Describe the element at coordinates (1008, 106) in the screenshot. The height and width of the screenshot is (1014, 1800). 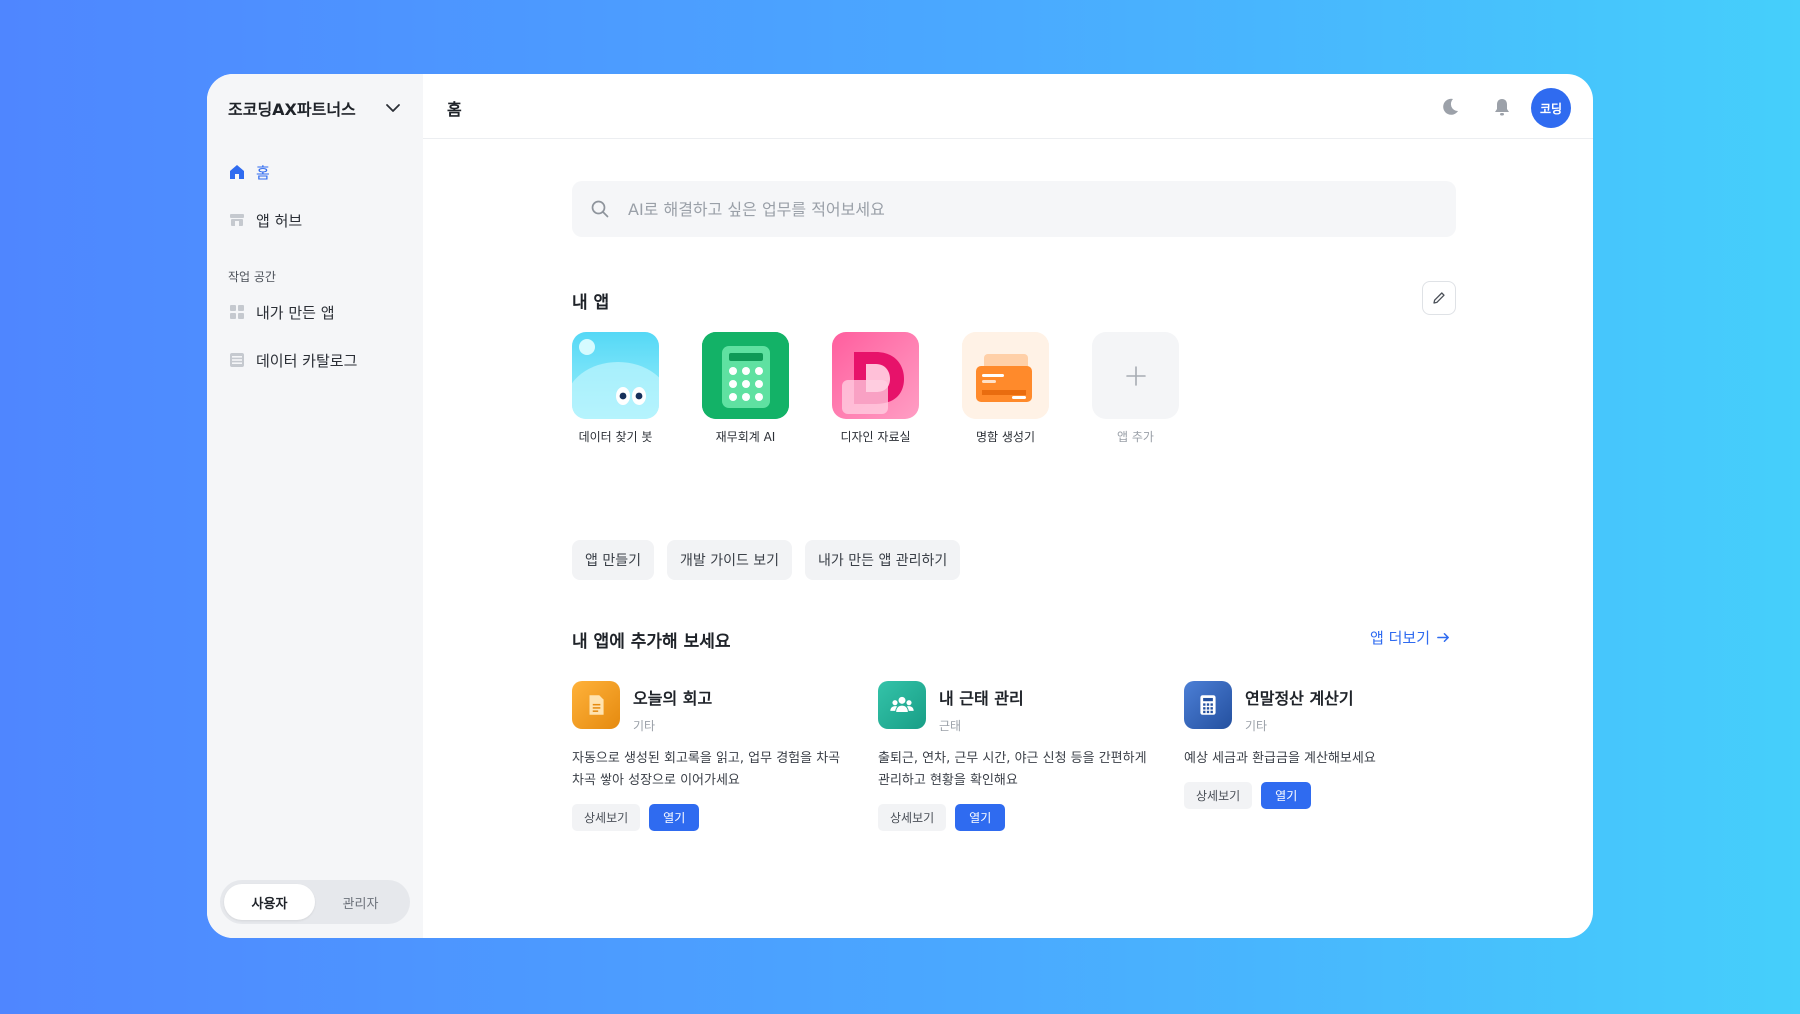
I see `top-bar: 홈 코딩` at that location.